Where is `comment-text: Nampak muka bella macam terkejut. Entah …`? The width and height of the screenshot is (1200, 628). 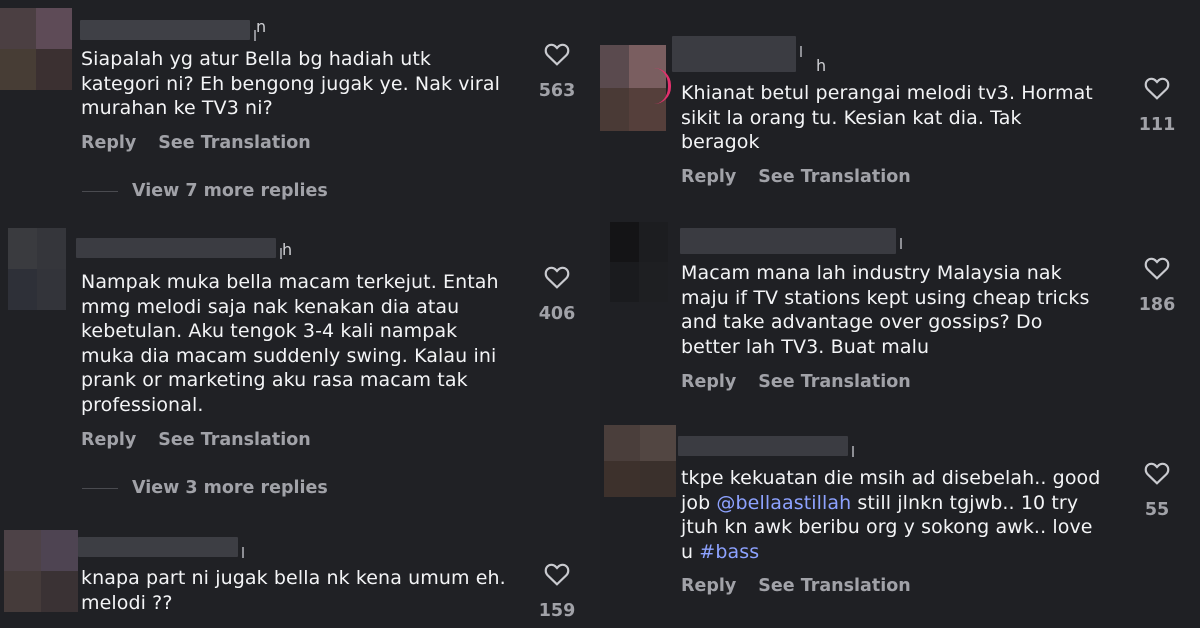
comment-text: Nampak muka bella macam terkejut. Entah … is located at coordinates (290, 343).